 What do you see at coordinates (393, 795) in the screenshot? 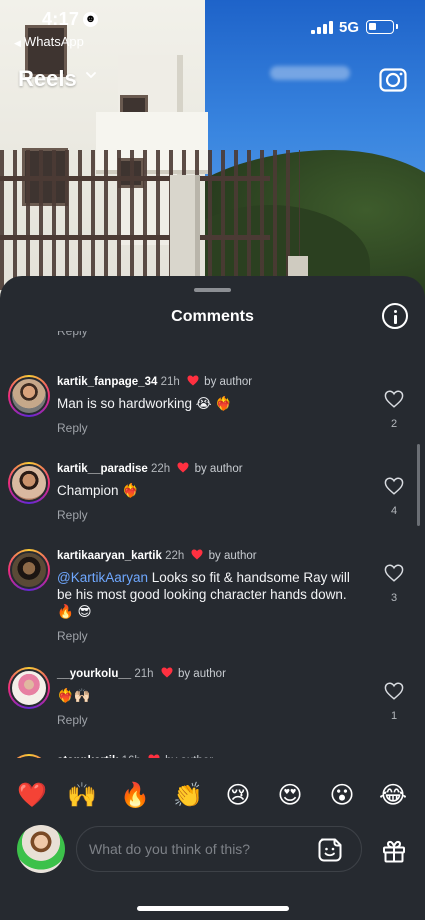
I see `reaction-emoji: 😂` at bounding box center [393, 795].